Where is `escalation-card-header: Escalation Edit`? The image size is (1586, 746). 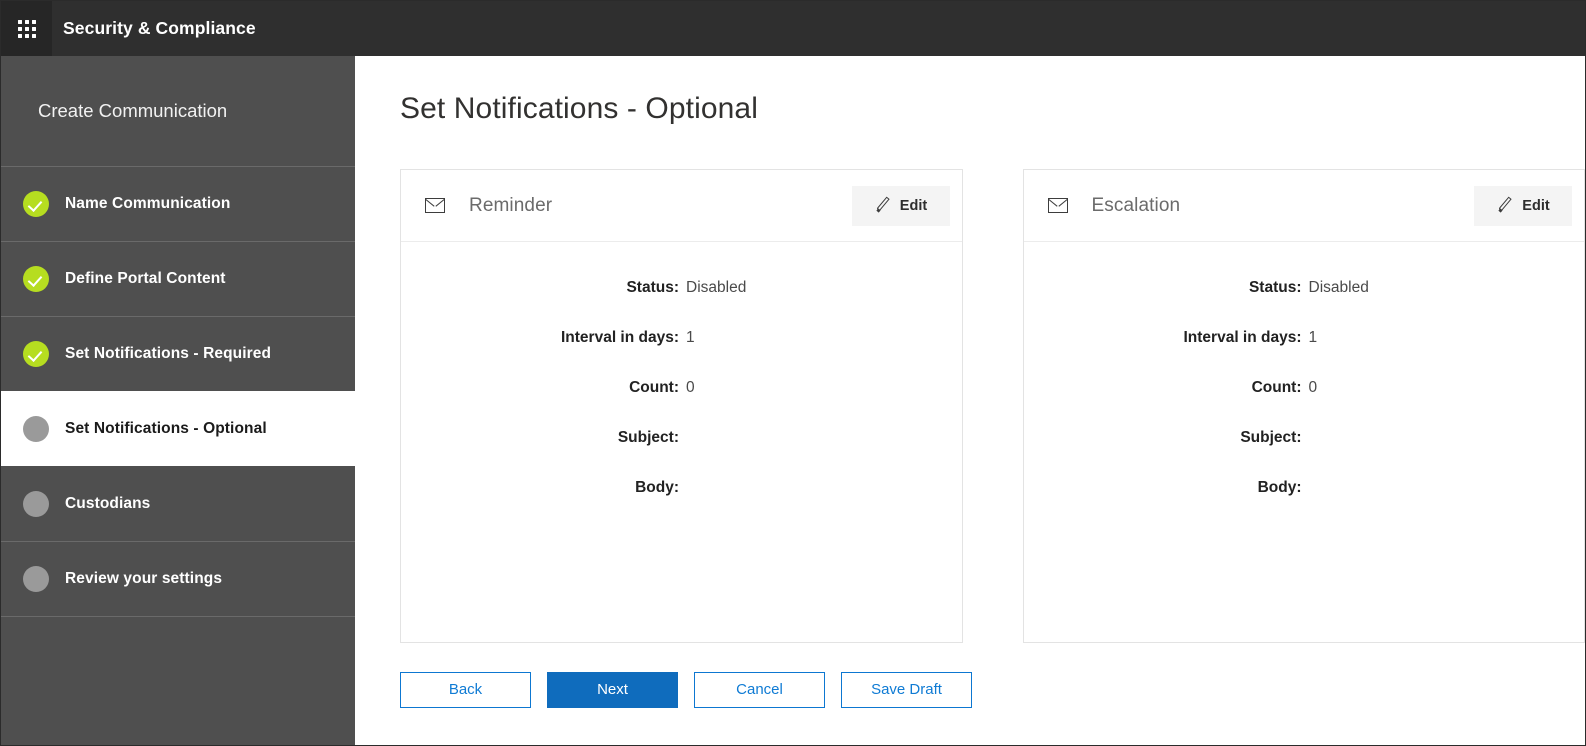
escalation-card-header: Escalation Edit is located at coordinates (1303, 206).